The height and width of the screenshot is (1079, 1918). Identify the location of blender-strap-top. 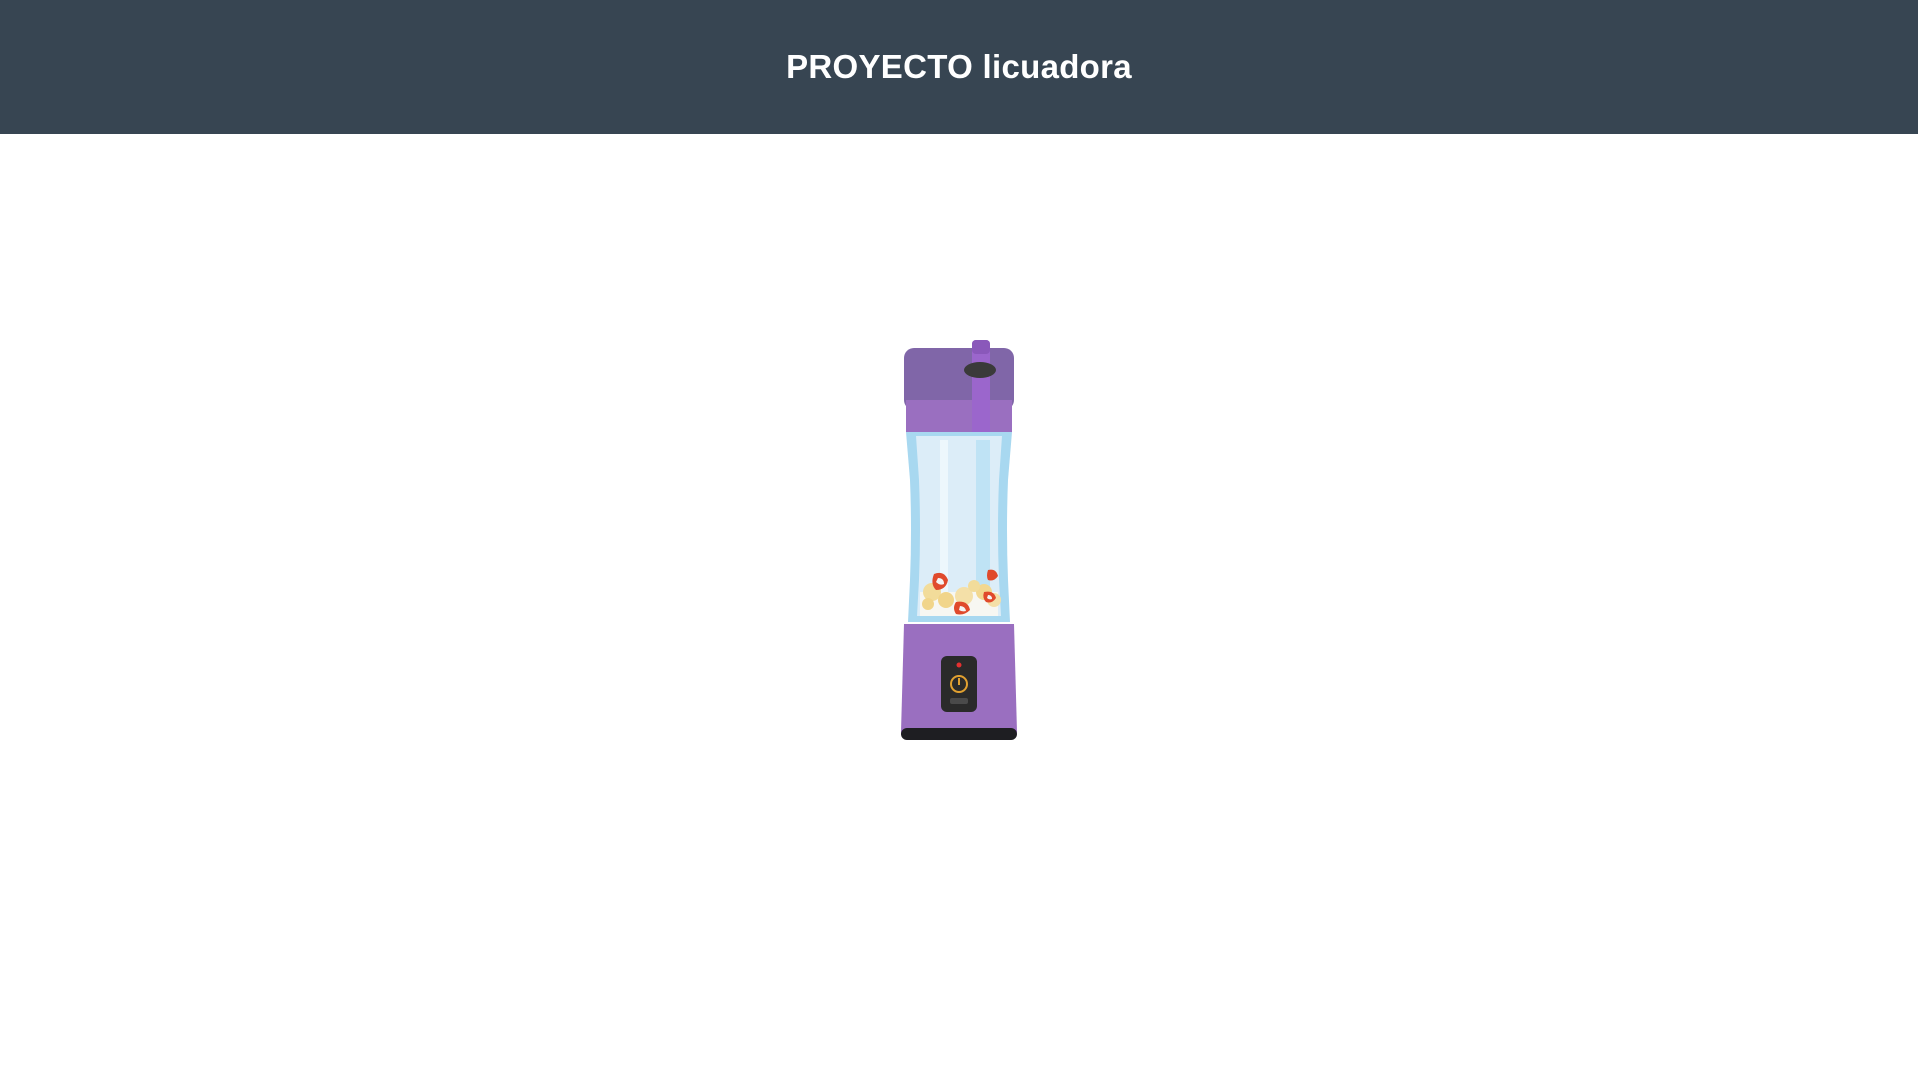
(981, 347).